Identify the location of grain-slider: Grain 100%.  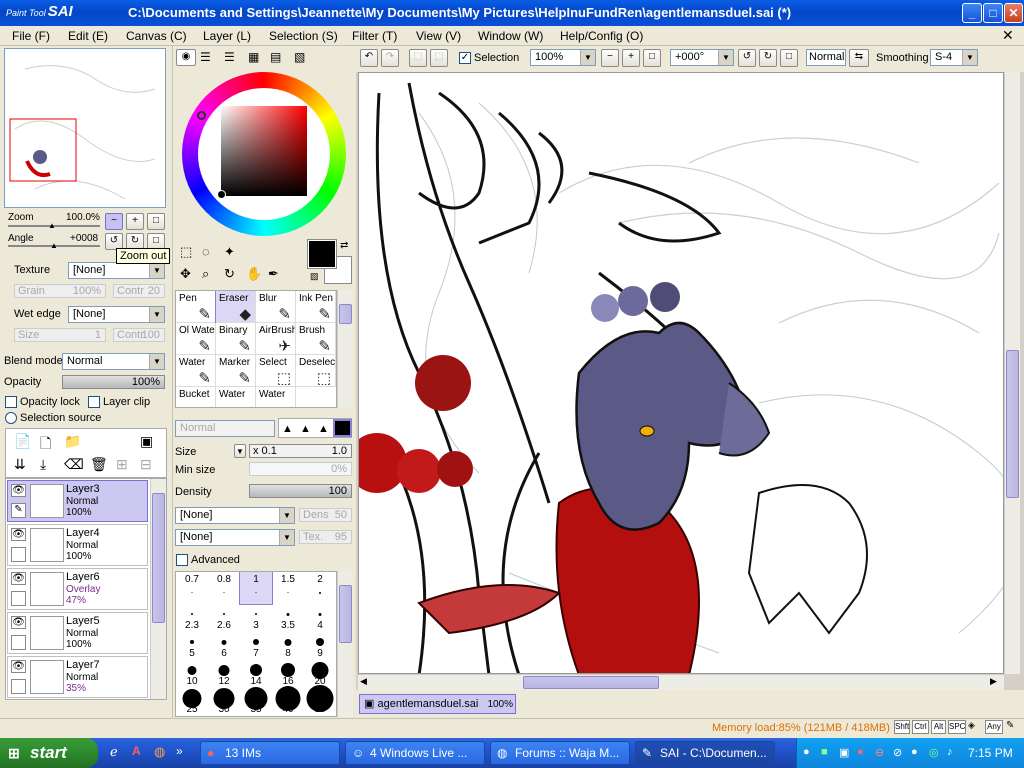
(60, 291).